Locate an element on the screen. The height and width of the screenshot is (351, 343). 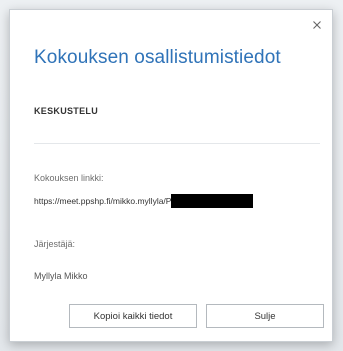
section-heading: KESKUSTELU is located at coordinates (66, 111).